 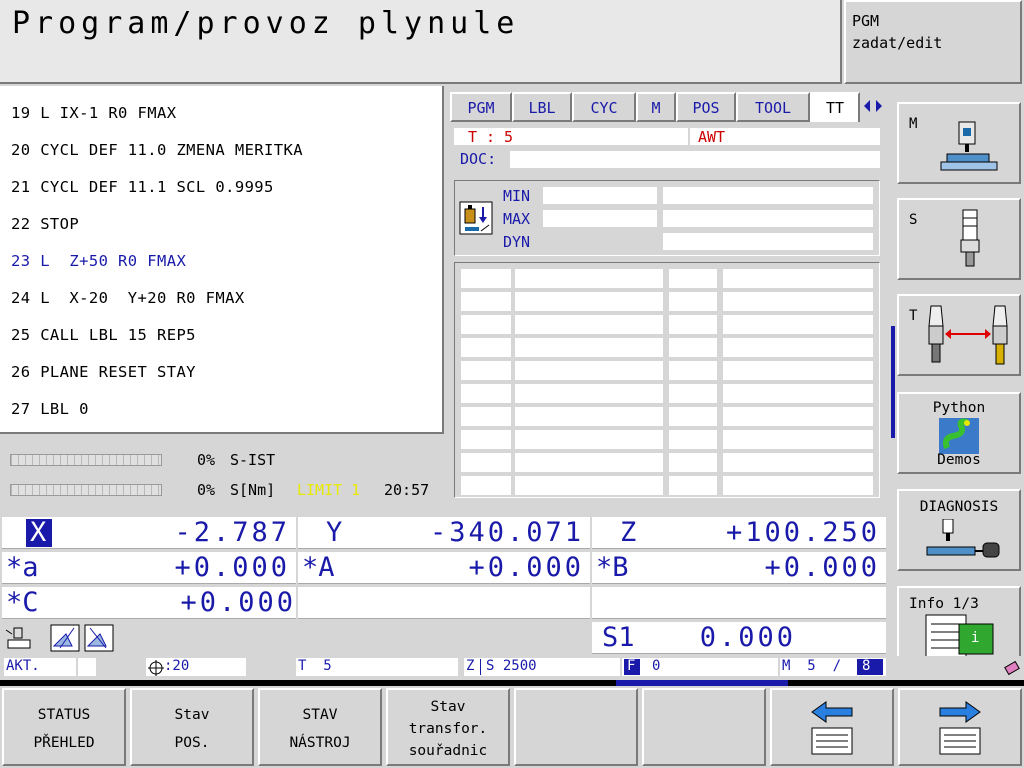 What do you see at coordinates (959, 408) in the screenshot?
I see `python-label: Python` at bounding box center [959, 408].